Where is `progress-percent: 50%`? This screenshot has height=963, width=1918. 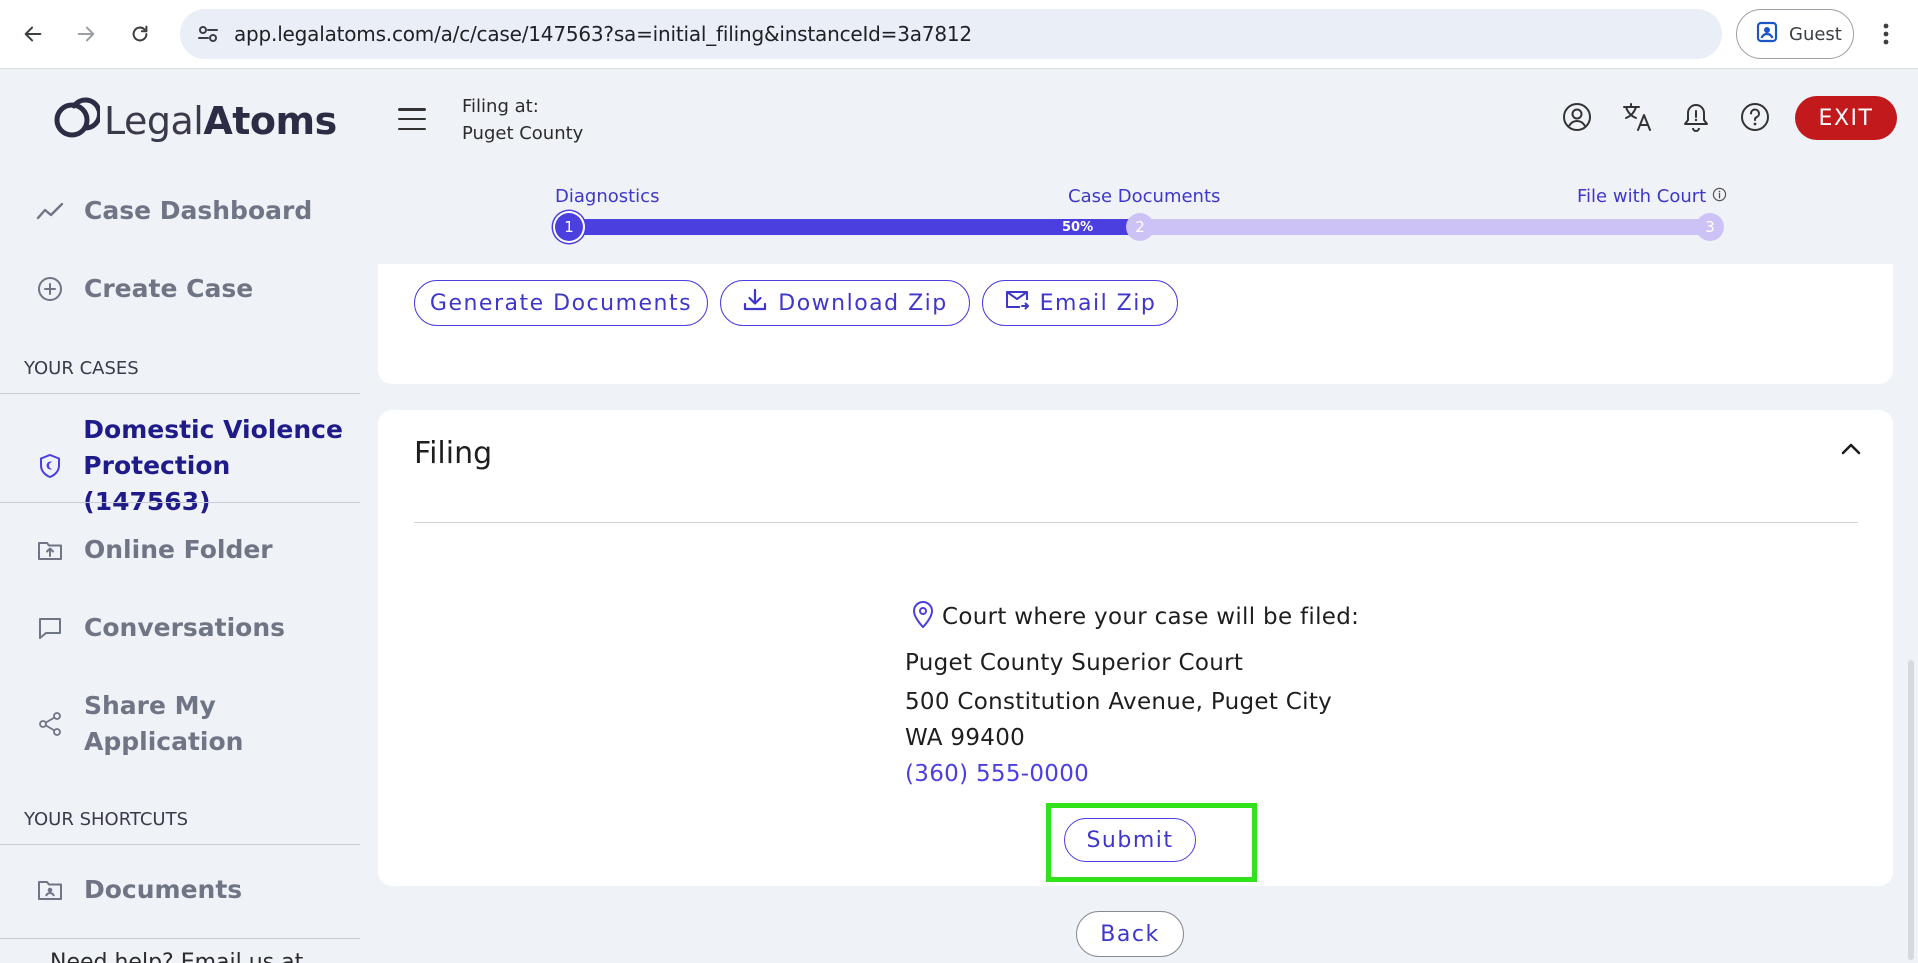 progress-percent: 50% is located at coordinates (1078, 227).